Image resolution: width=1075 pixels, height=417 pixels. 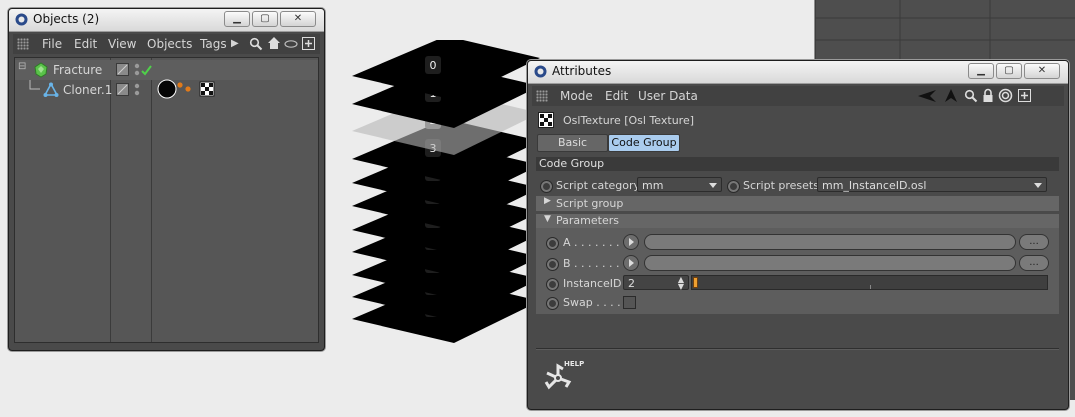 What do you see at coordinates (166, 70) in the screenshot?
I see `tree-row-fracture: ⊟ Fracture` at bounding box center [166, 70].